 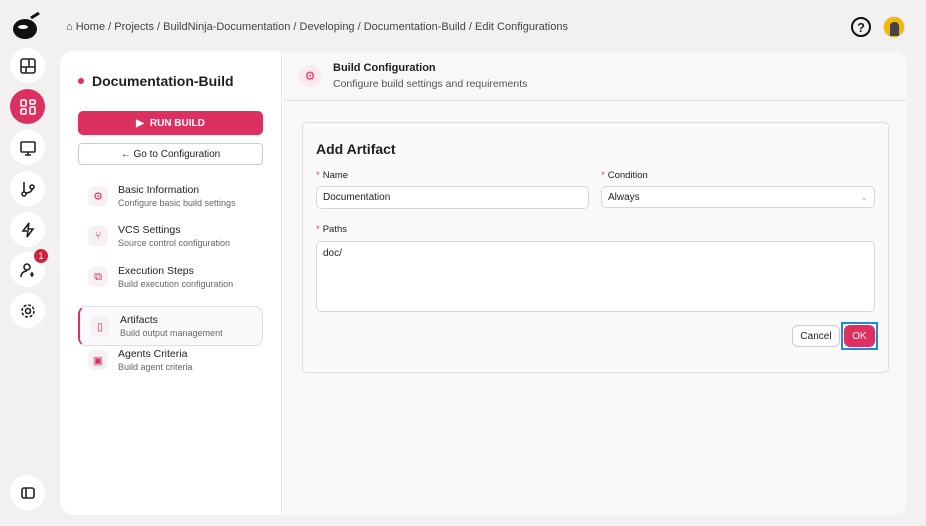 I want to click on breadcrumb-build: Documentation-Build, so click(x=415, y=27).